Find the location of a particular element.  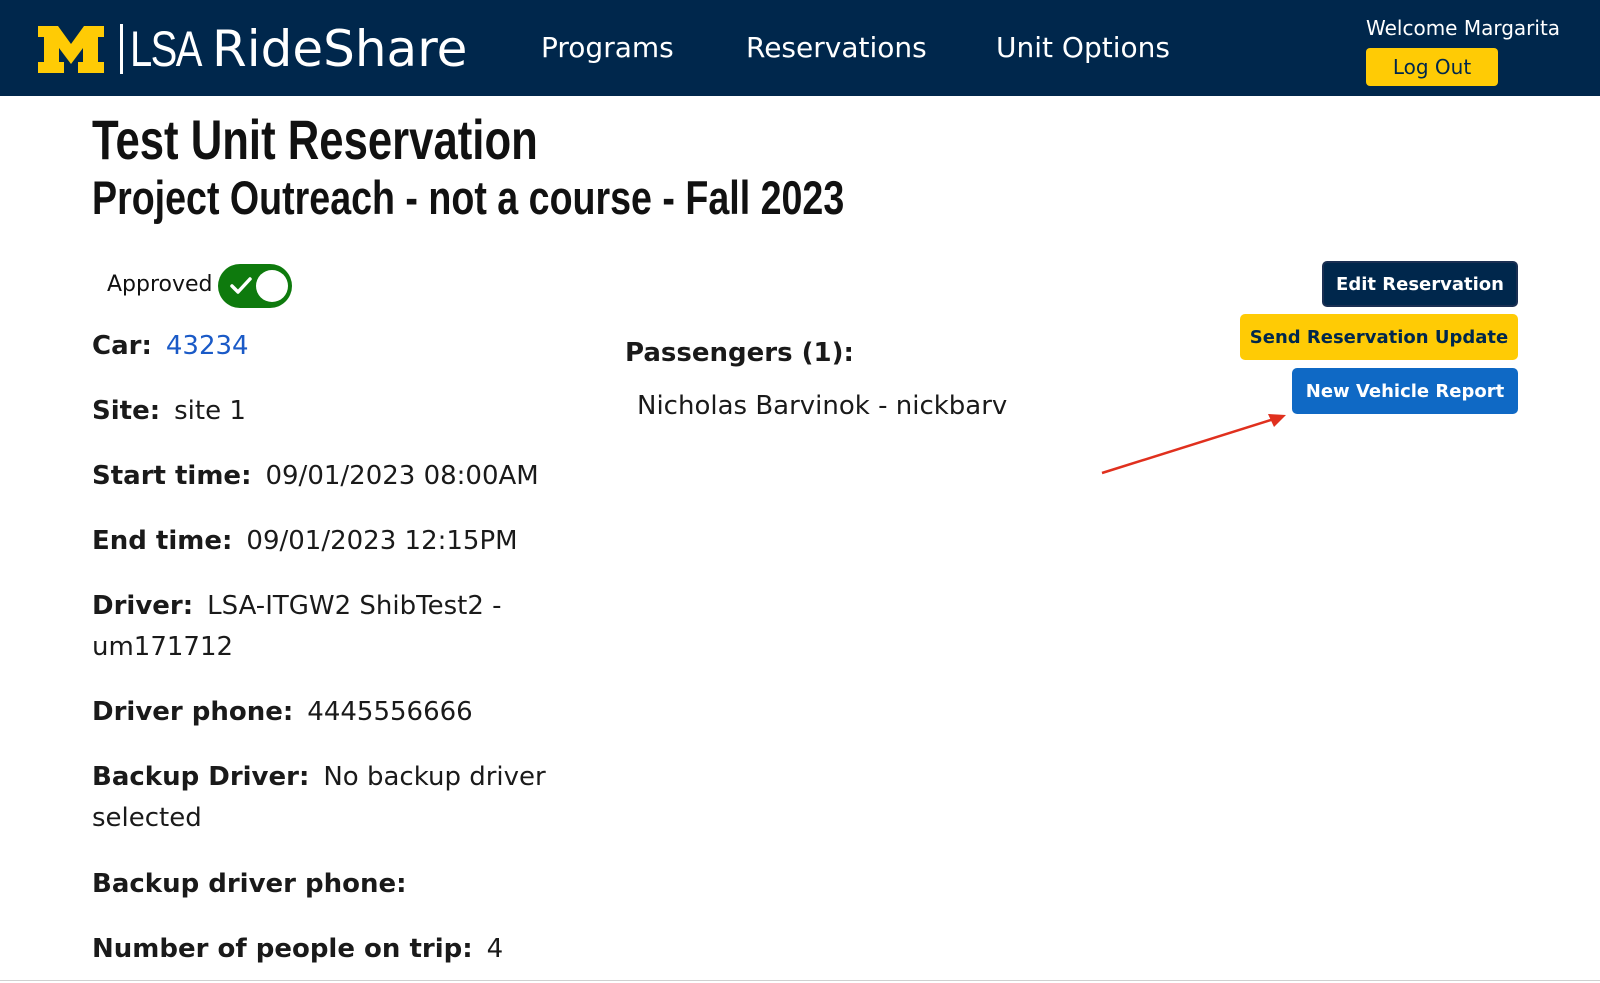

passengers-label: Passengers (1): is located at coordinates (739, 353).